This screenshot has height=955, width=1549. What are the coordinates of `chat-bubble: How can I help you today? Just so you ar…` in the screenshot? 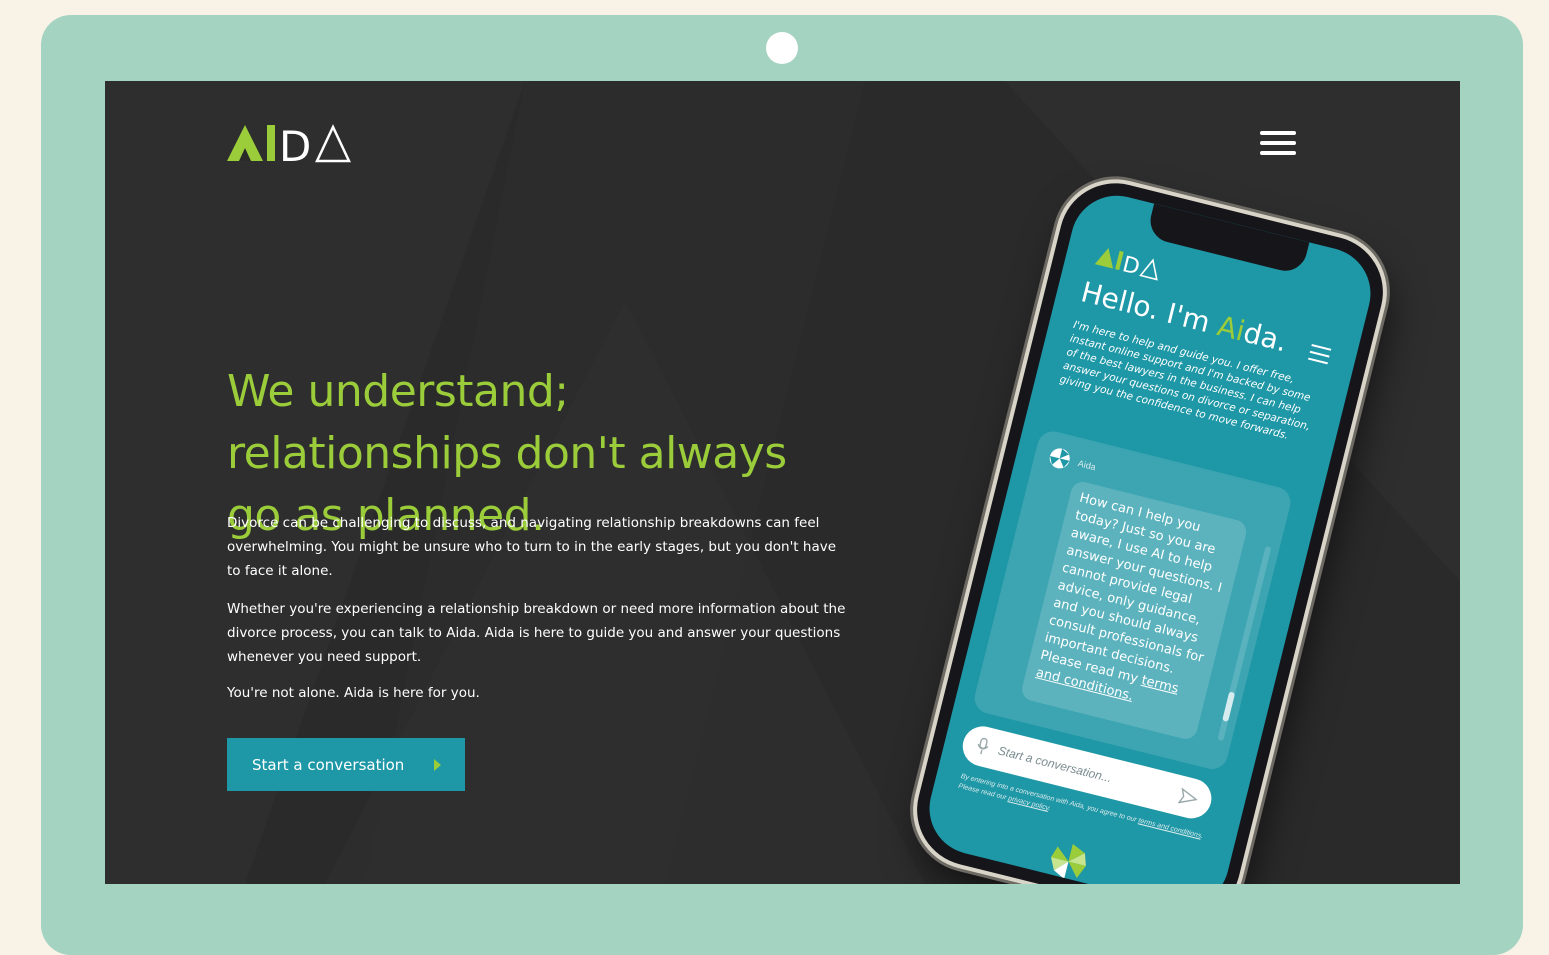 It's located at (1134, 610).